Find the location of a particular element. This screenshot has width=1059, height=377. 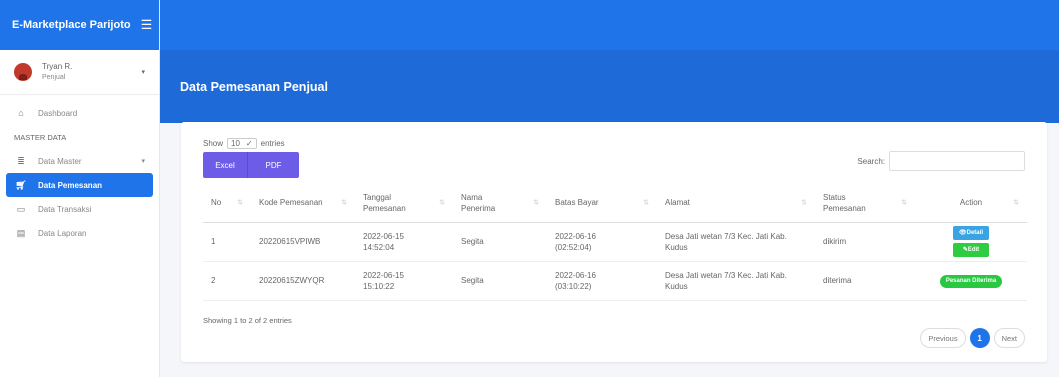

page-button-current: 1 is located at coordinates (979, 338).